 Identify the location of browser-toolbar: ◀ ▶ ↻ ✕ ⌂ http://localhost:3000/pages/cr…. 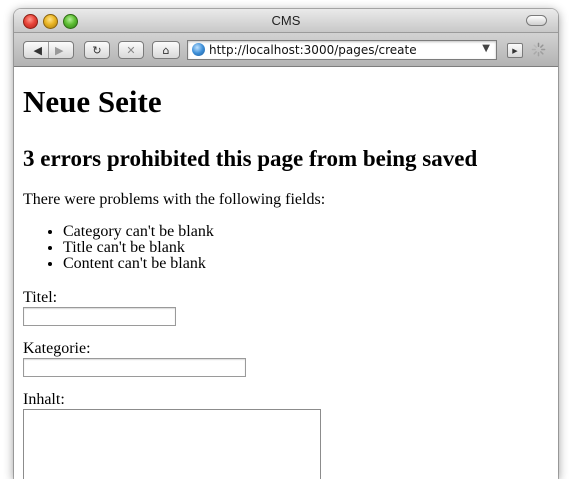
(286, 50).